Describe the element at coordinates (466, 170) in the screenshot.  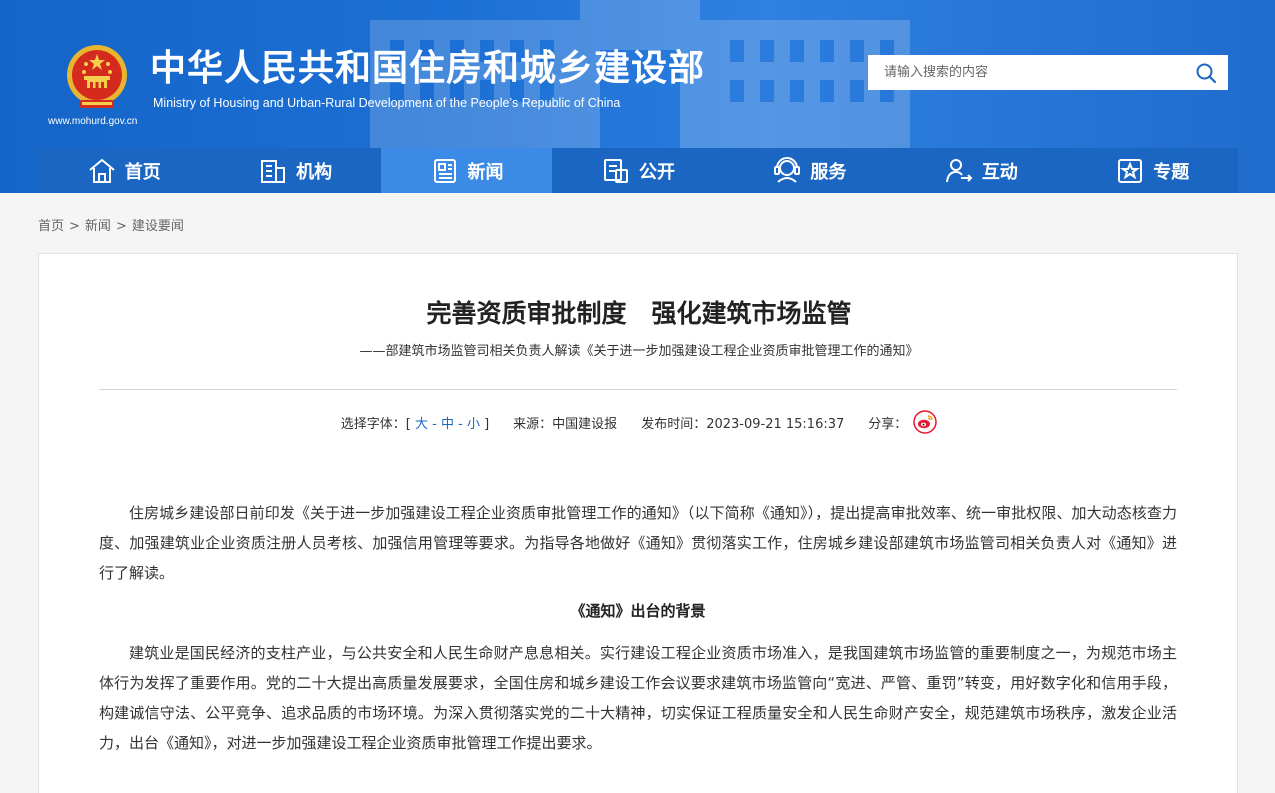
I see `nav-item-news: 新闻` at that location.